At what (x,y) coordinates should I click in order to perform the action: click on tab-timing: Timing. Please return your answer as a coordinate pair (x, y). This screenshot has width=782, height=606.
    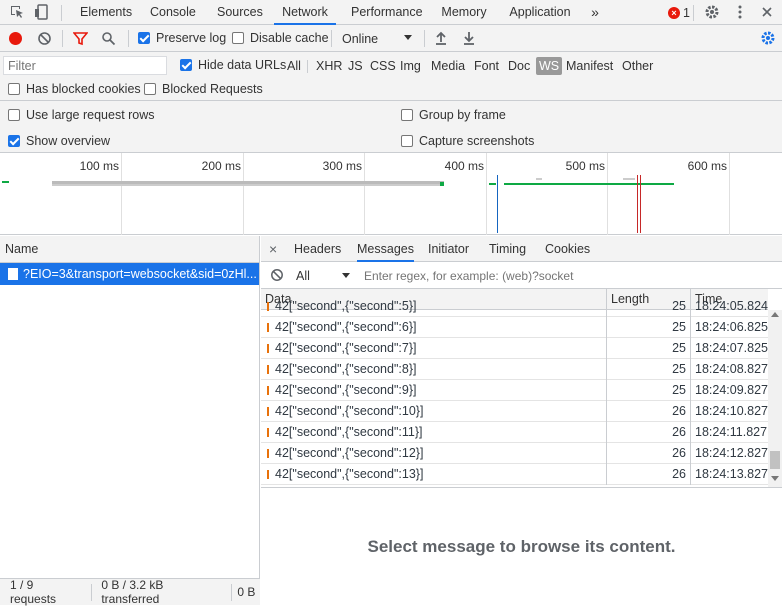
    Looking at the image, I should click on (507, 249).